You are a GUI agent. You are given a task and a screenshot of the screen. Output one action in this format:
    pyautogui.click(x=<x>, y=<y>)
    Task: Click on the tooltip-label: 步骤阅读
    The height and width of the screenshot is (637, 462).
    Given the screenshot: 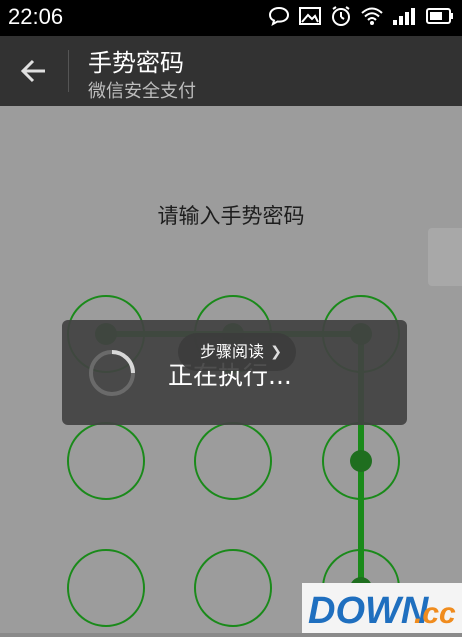 What is the action you would take?
    pyautogui.click(x=232, y=351)
    